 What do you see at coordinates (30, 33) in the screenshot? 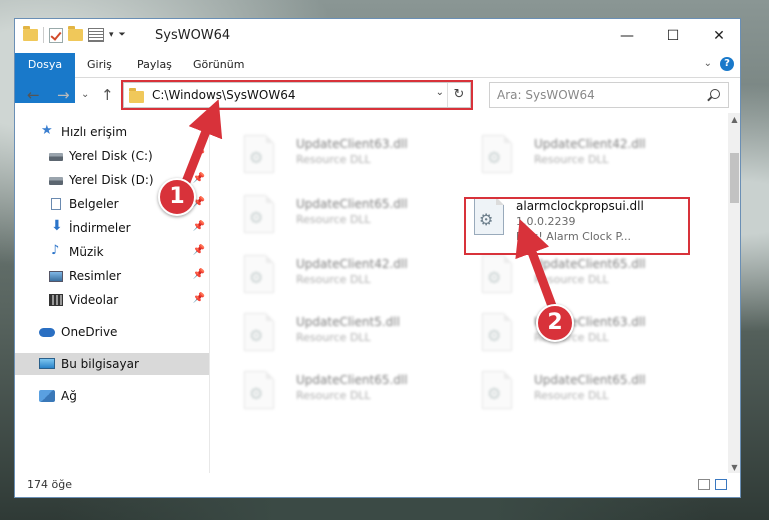
I see `folder-icon` at bounding box center [30, 33].